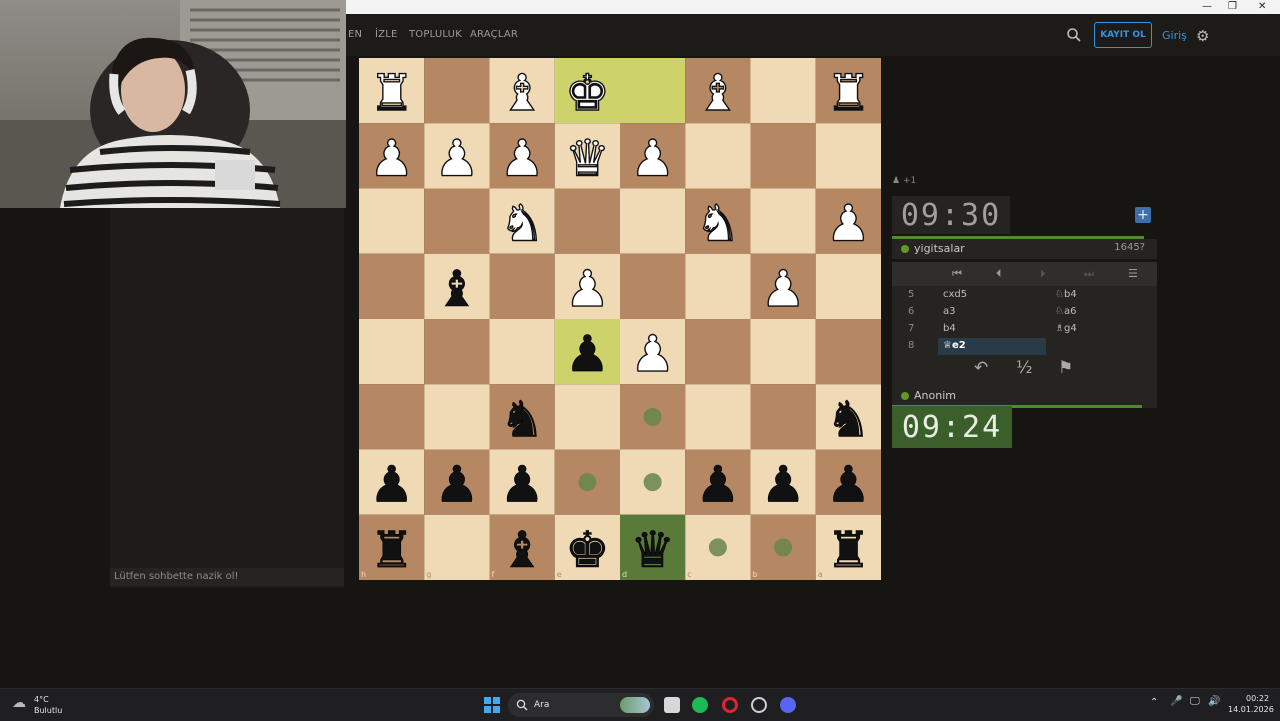 This screenshot has height=721, width=1280. I want to click on move-black: ♗g4, so click(1066, 328).